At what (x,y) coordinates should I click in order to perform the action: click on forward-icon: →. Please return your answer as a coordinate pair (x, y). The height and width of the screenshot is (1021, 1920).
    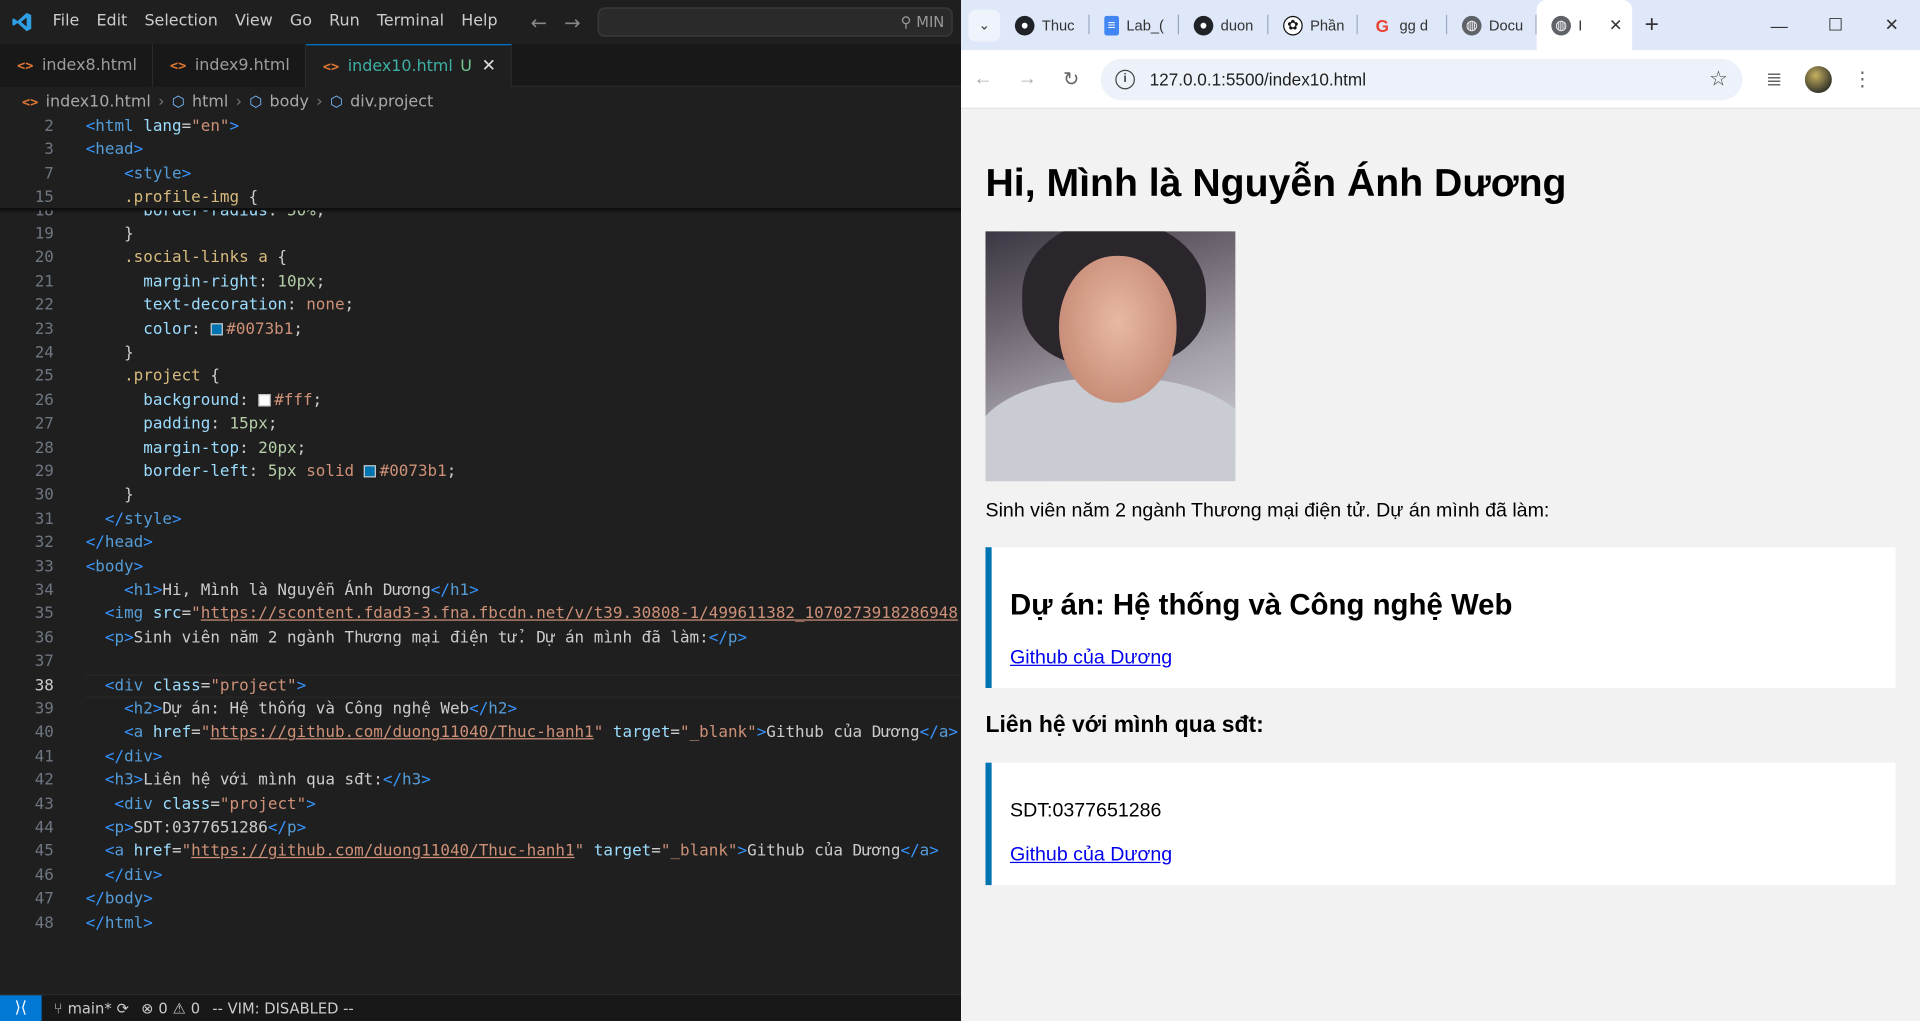
    Looking at the image, I should click on (1027, 79).